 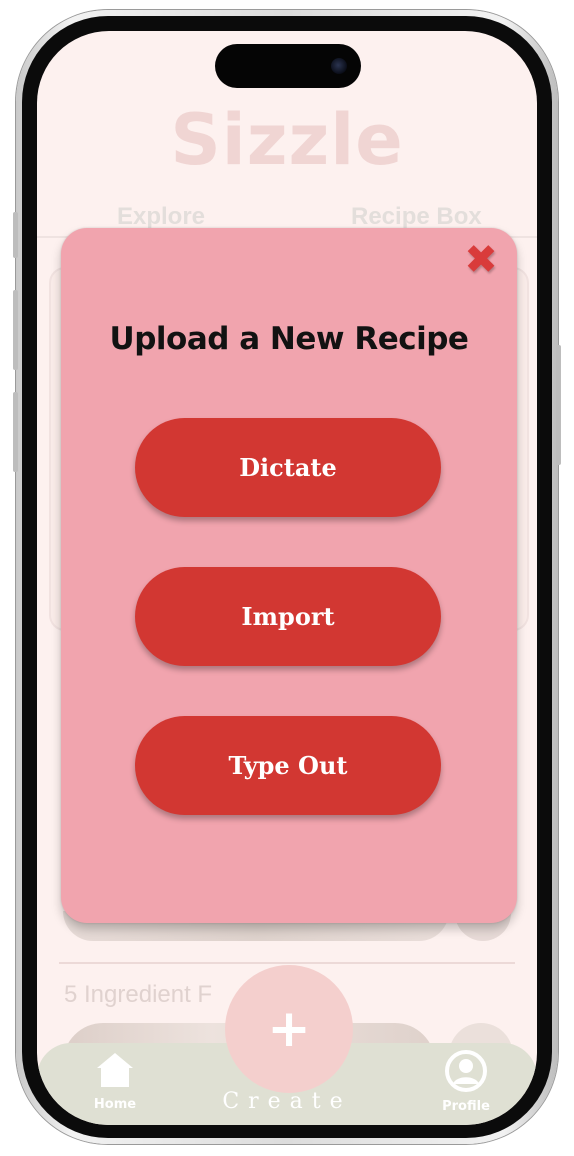 What do you see at coordinates (288, 66) in the screenshot?
I see `dynamic-island` at bounding box center [288, 66].